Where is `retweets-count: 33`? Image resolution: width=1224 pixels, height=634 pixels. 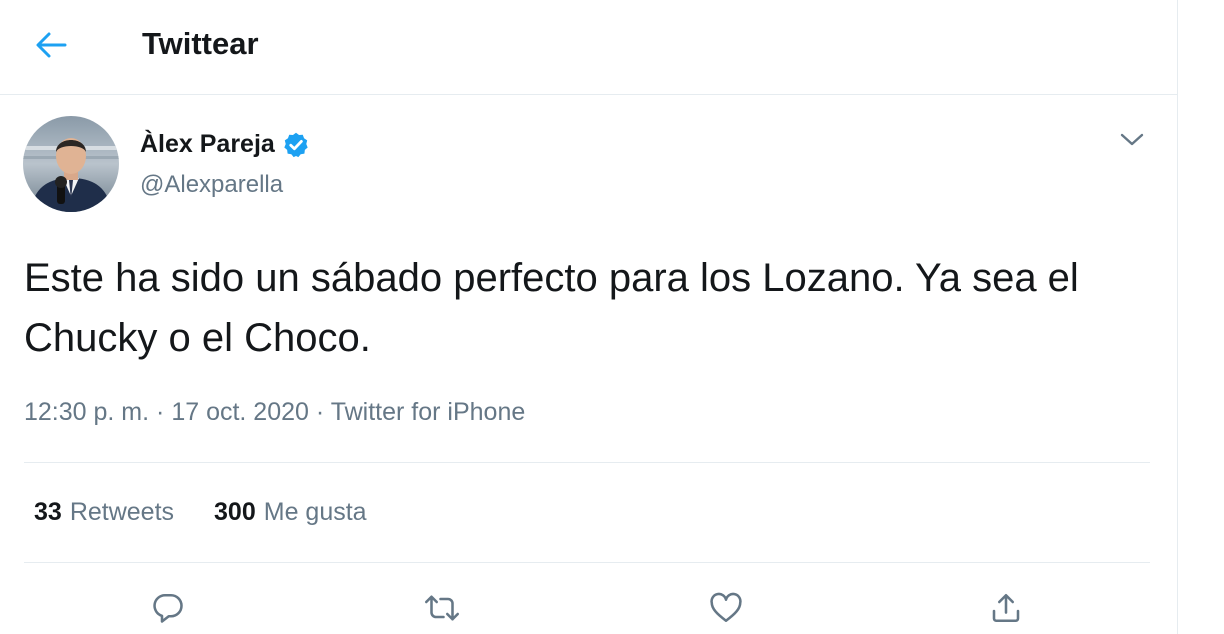
retweets-count: 33 is located at coordinates (48, 512).